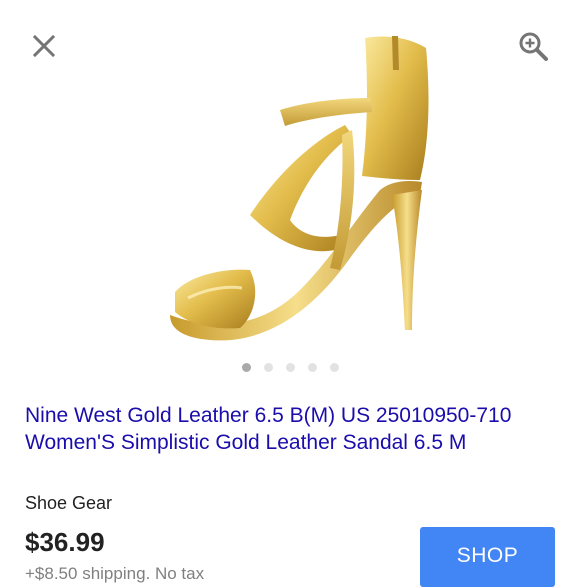  I want to click on zoom-button, so click(533, 46).